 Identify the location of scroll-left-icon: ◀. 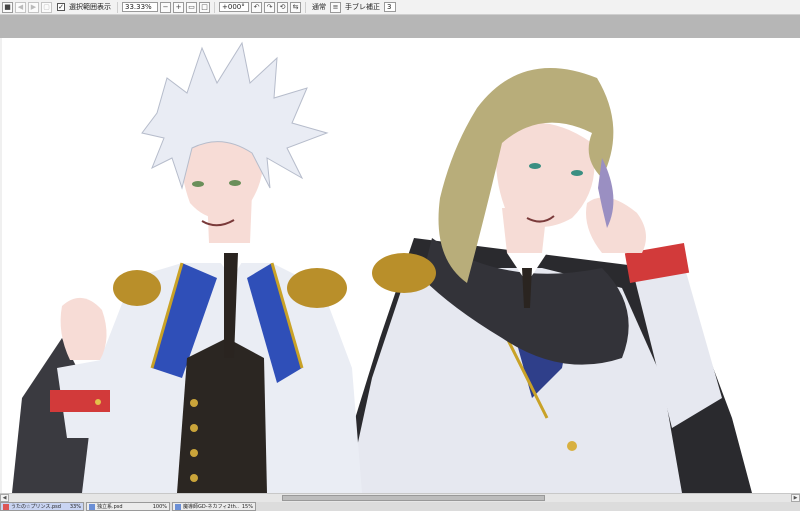
(4, 498).